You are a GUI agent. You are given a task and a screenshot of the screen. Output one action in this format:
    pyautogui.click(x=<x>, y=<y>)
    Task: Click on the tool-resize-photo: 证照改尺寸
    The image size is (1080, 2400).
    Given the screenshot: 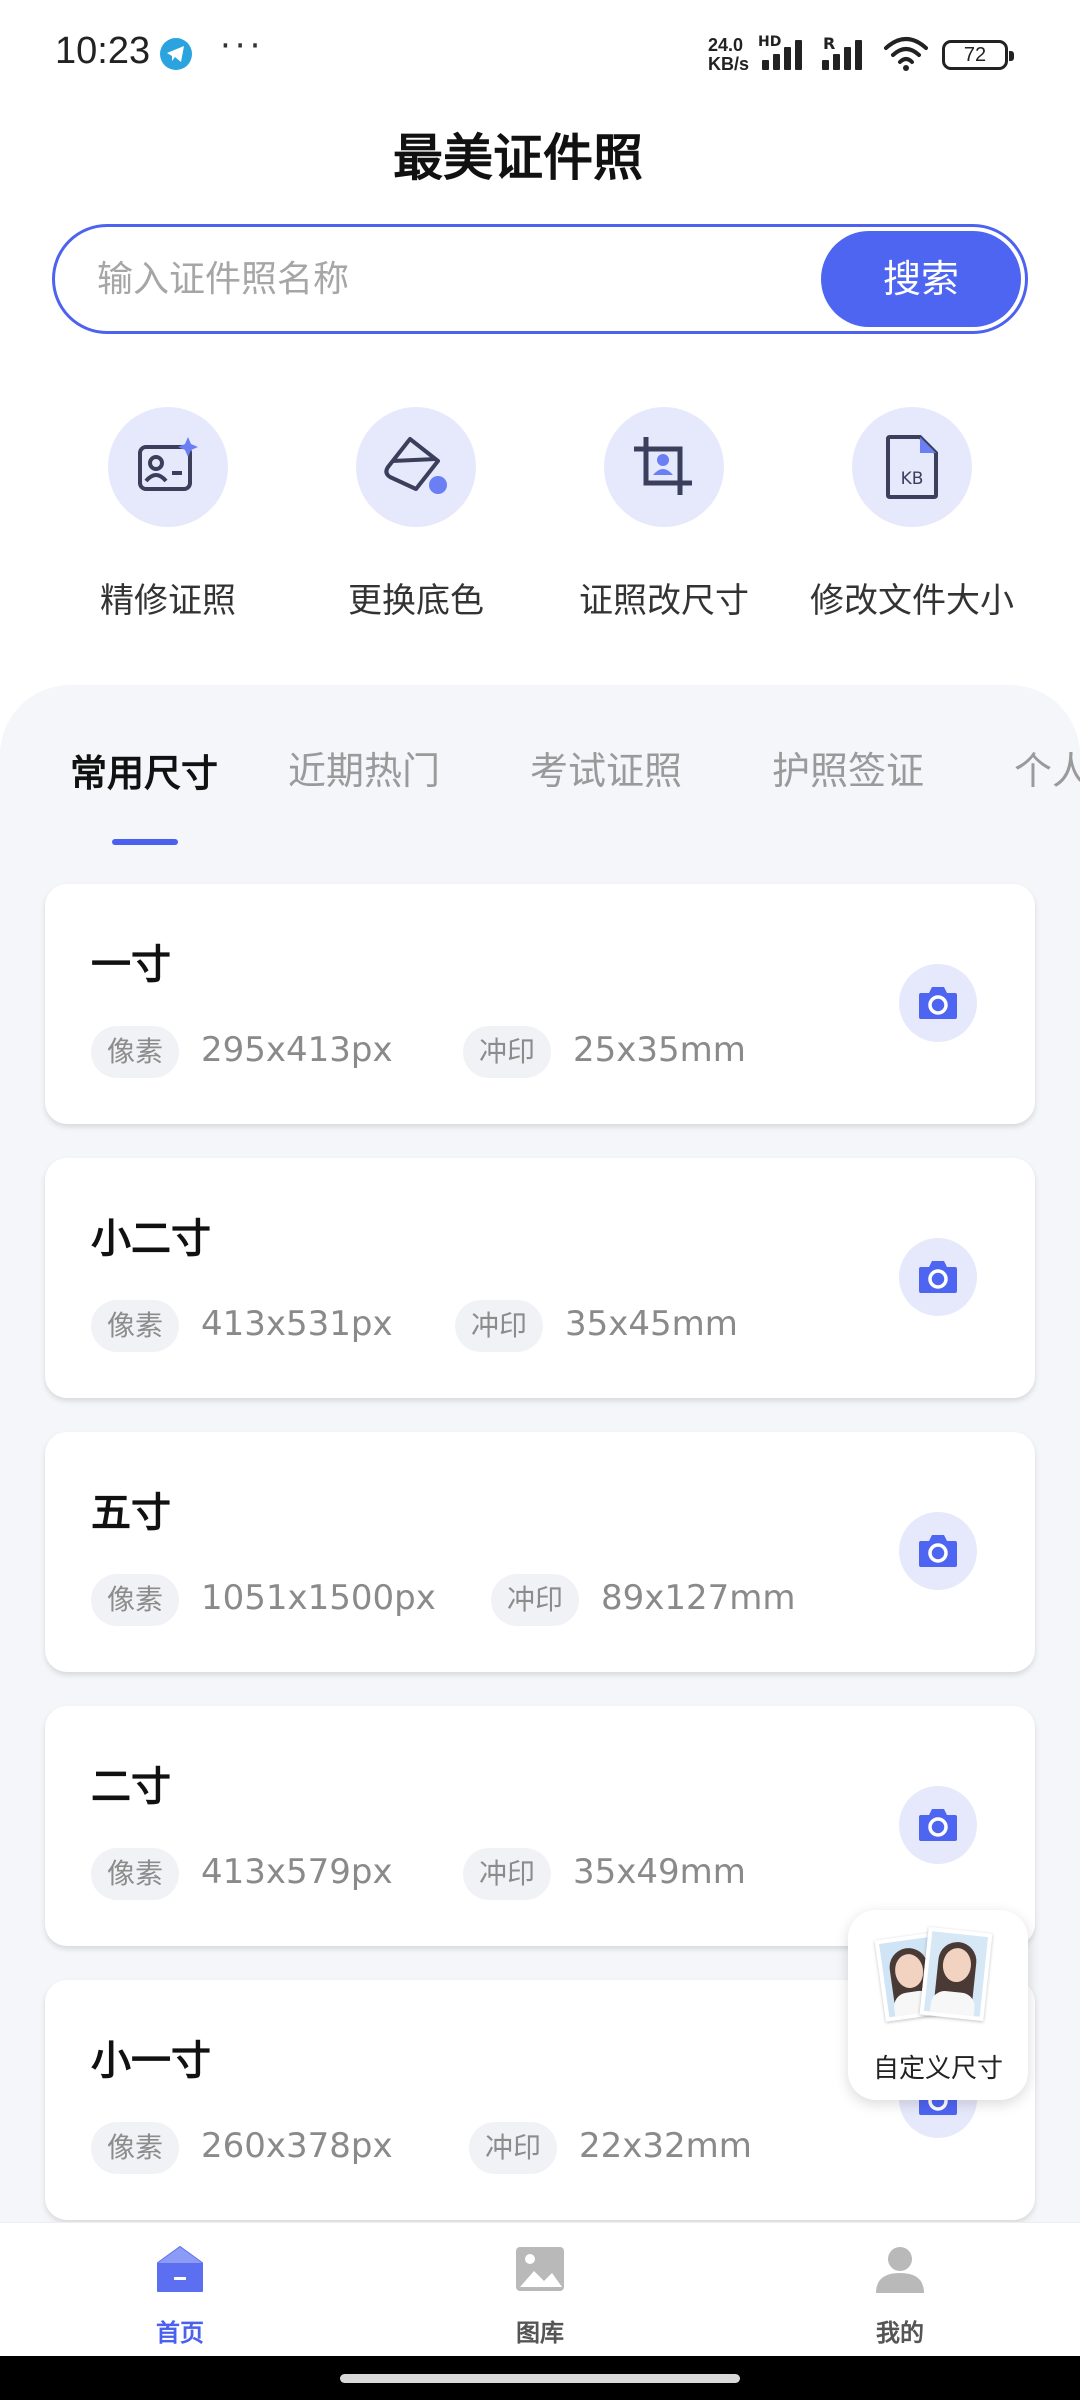 What is the action you would take?
    pyautogui.click(x=664, y=520)
    